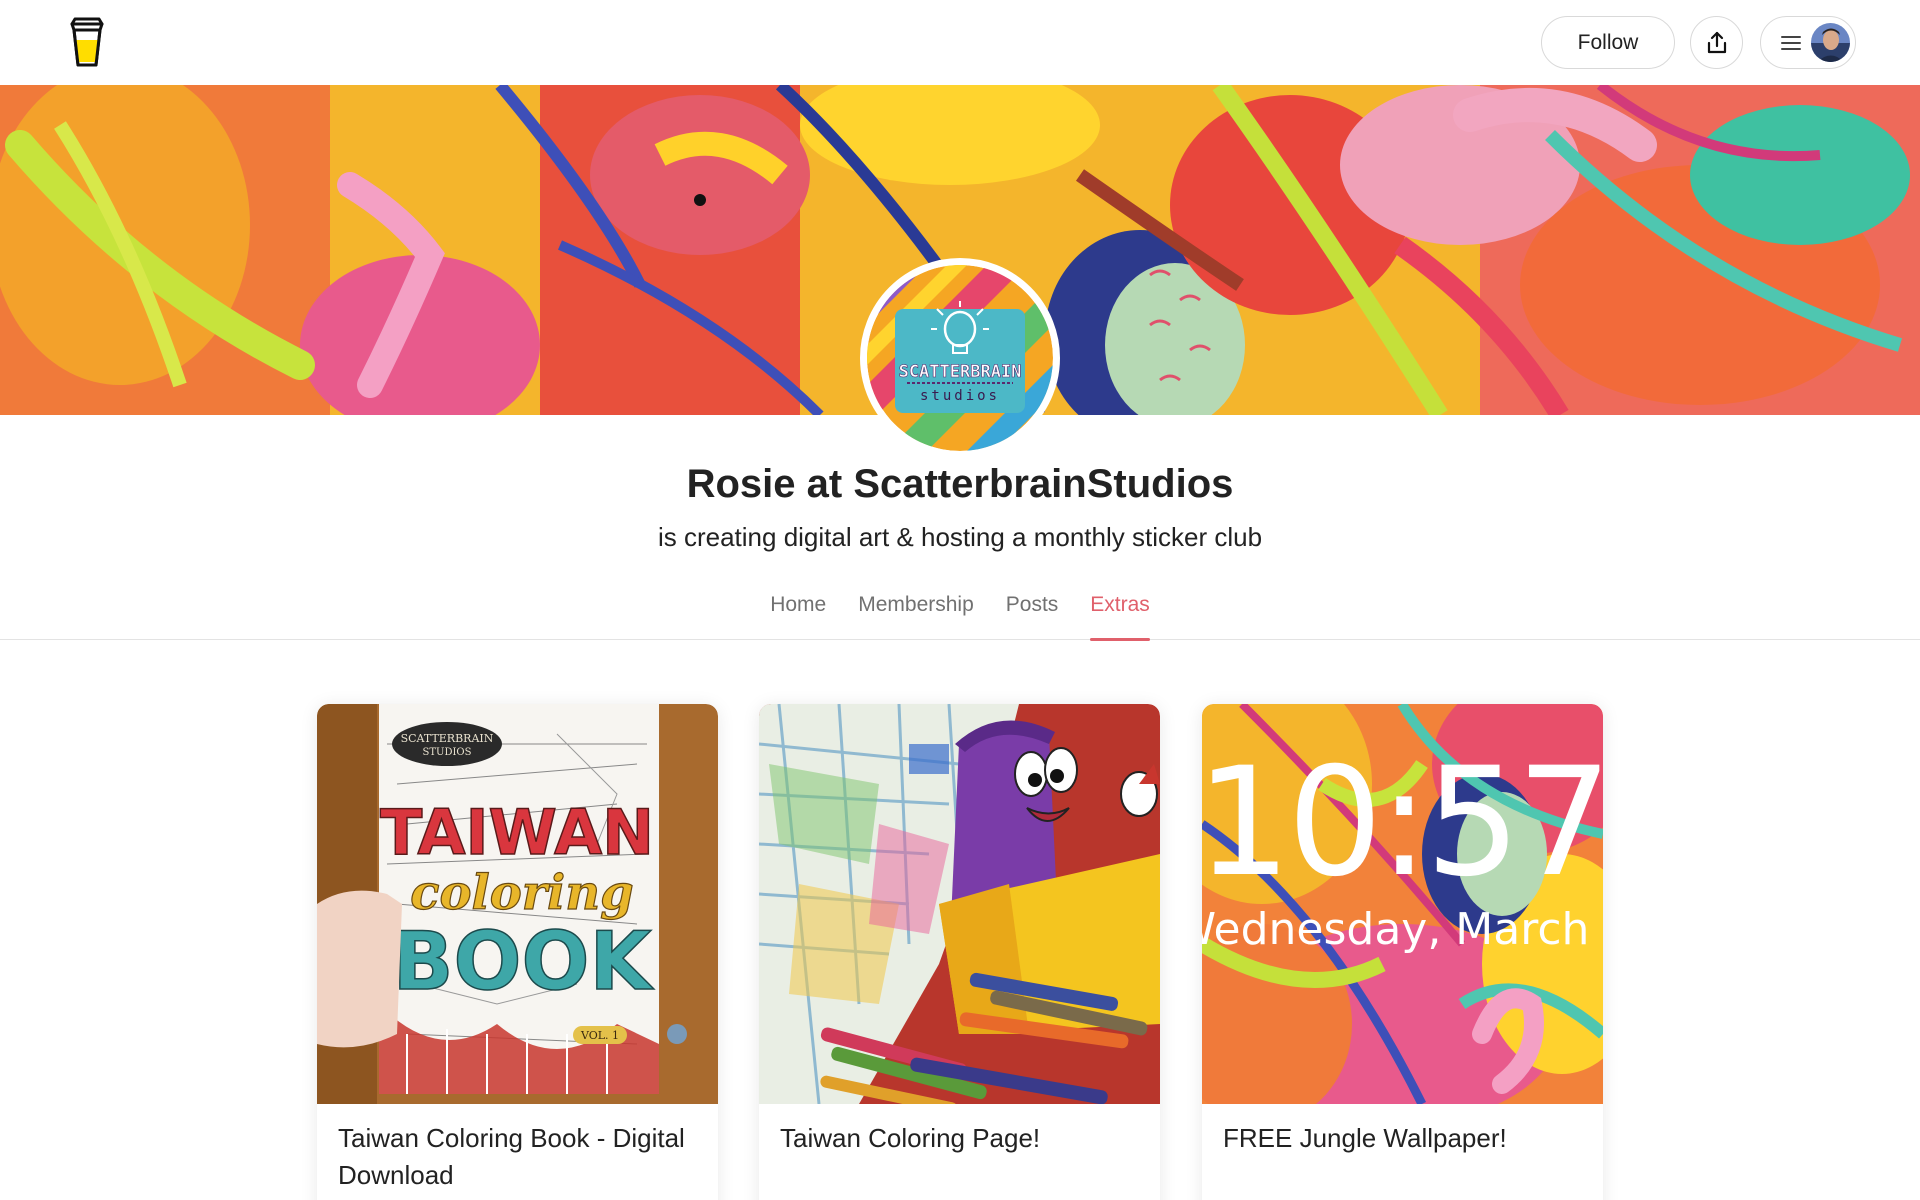 The height and width of the screenshot is (1200, 1920). Describe the element at coordinates (798, 612) in the screenshot. I see `tab-home: Home` at that location.